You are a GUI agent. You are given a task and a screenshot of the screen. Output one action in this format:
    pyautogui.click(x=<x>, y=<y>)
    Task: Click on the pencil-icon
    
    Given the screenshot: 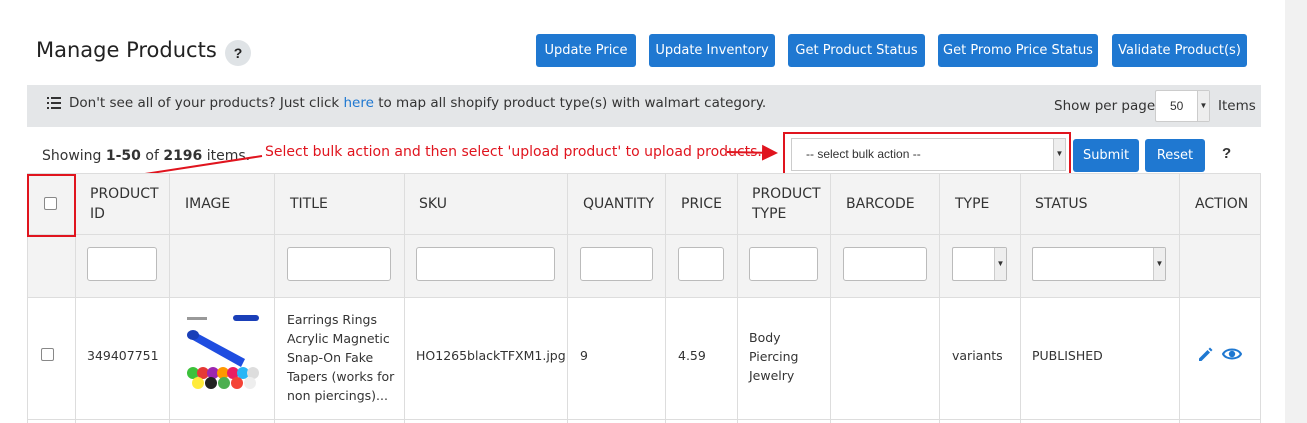 What is the action you would take?
    pyautogui.click(x=1206, y=356)
    